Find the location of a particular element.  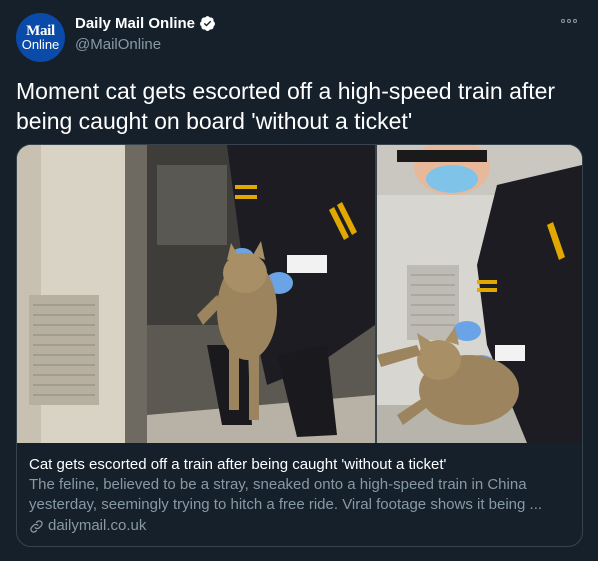

link-icon is located at coordinates (36, 526).